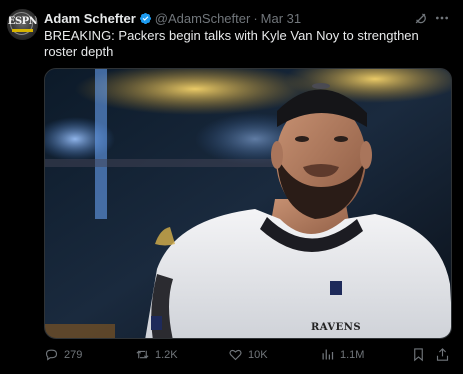 The height and width of the screenshot is (374, 463). Describe the element at coordinates (166, 354) in the screenshot. I see `repost-count: 1.2K` at that location.